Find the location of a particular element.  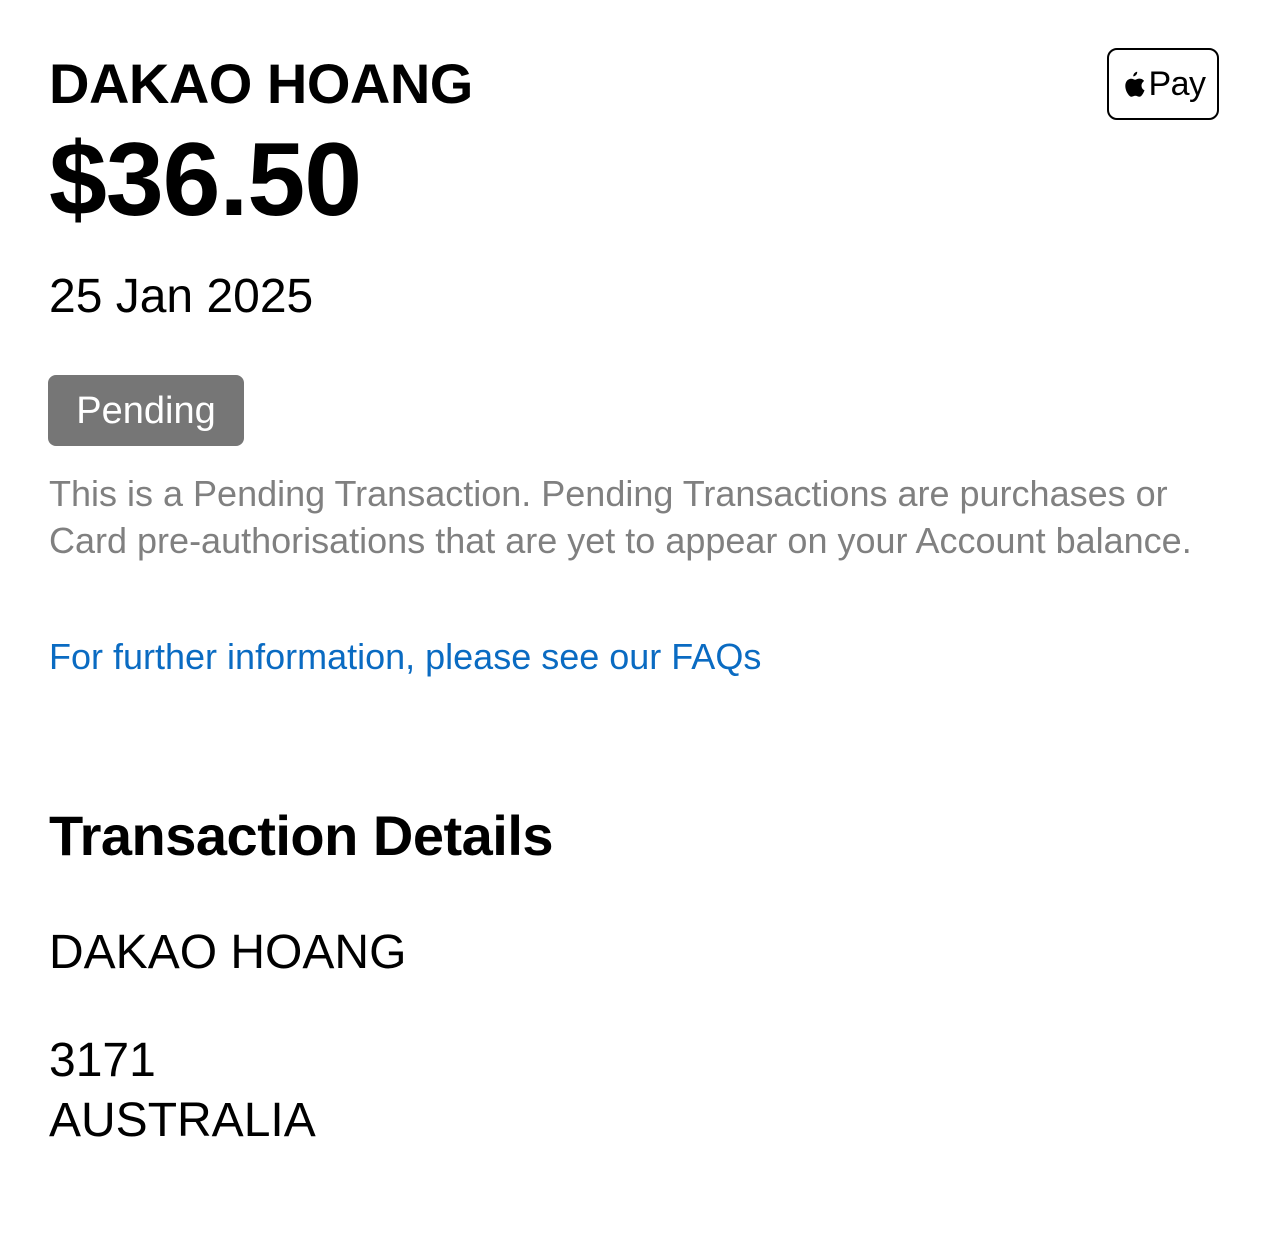

detail-merchant-name: DAKAO HOANG is located at coordinates (228, 952).